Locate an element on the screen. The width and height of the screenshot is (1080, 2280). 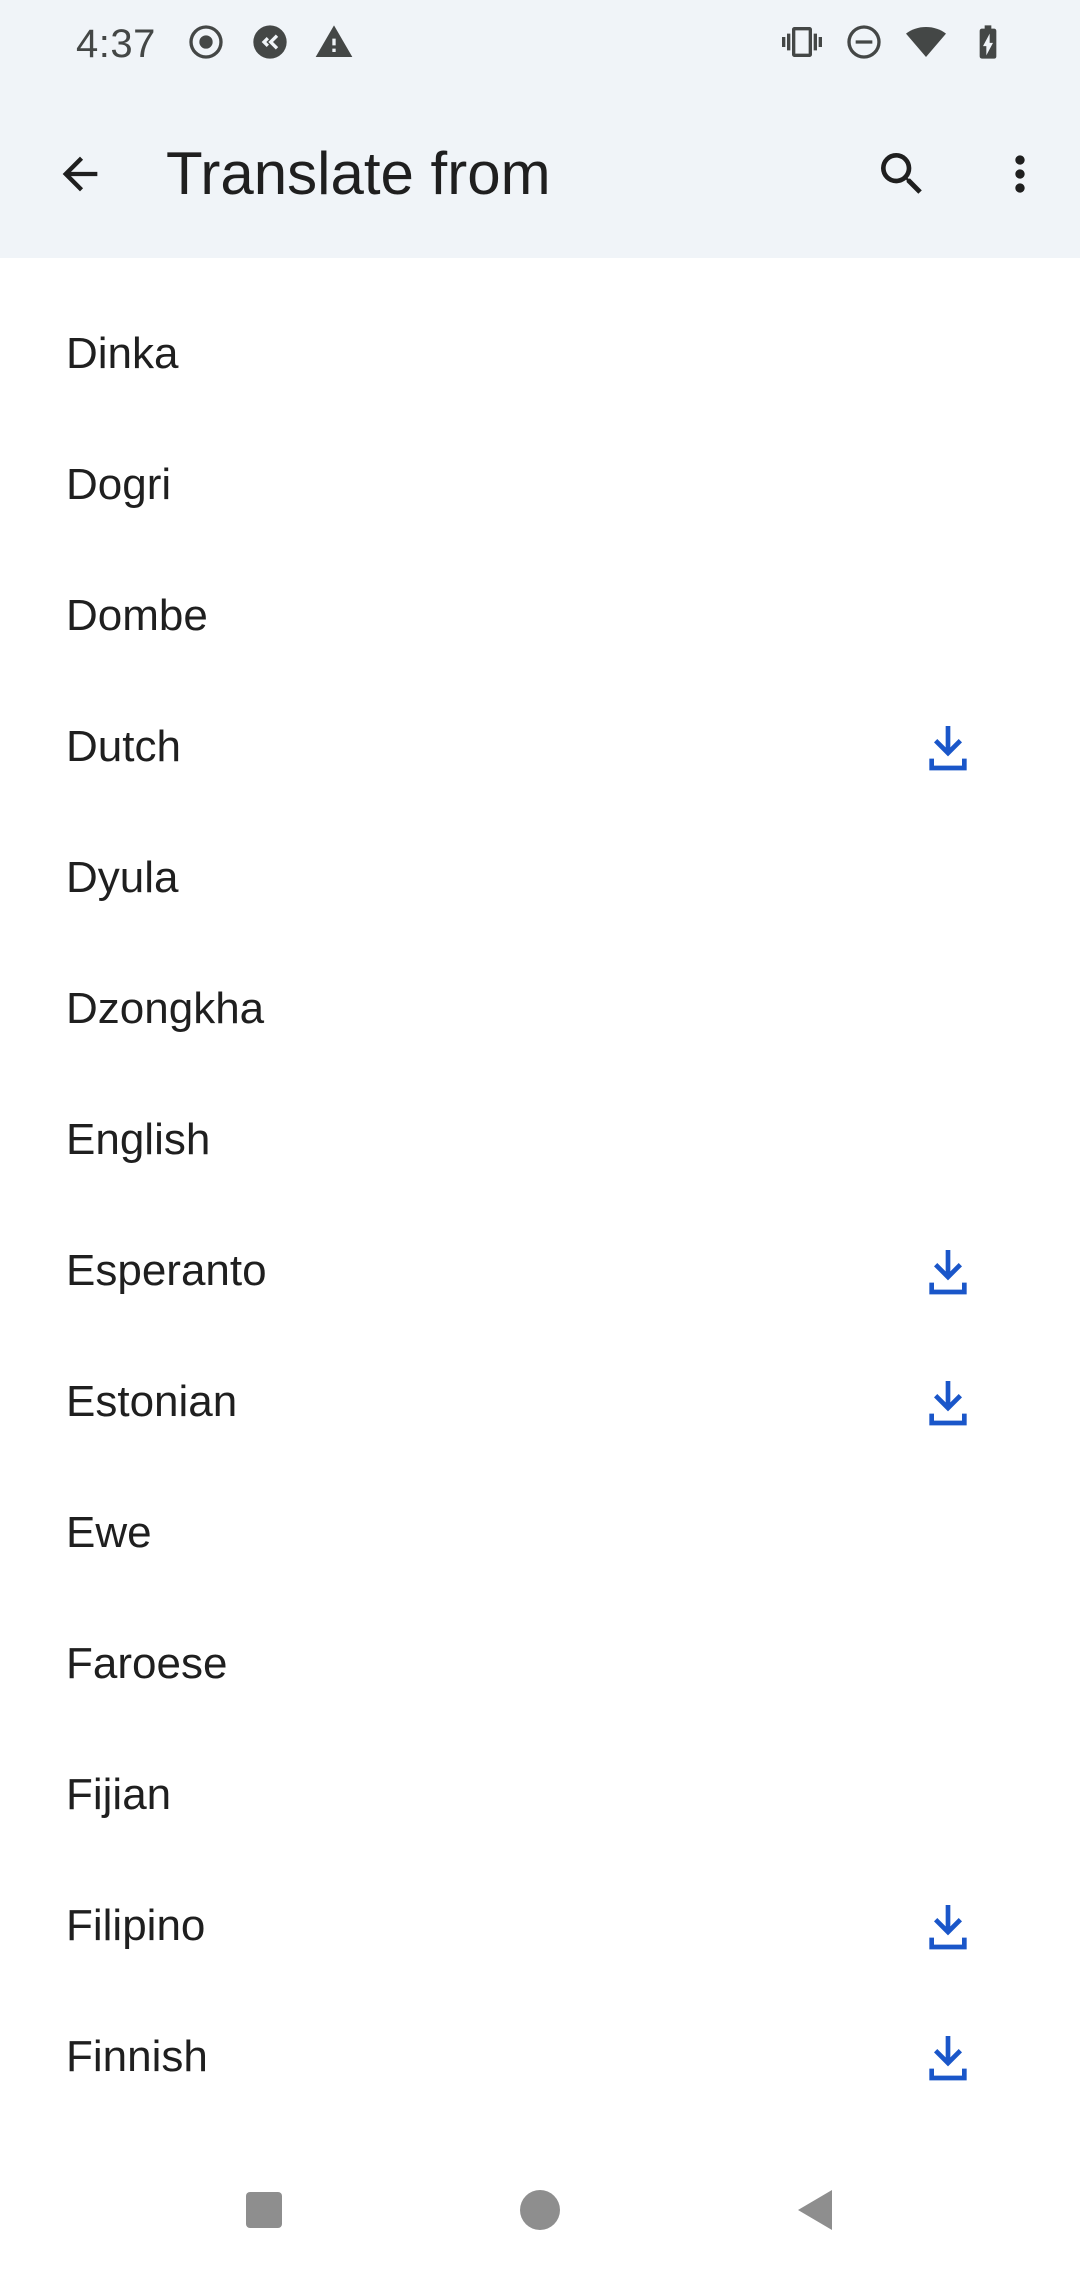
language-label: Dutch is located at coordinates (123, 746).